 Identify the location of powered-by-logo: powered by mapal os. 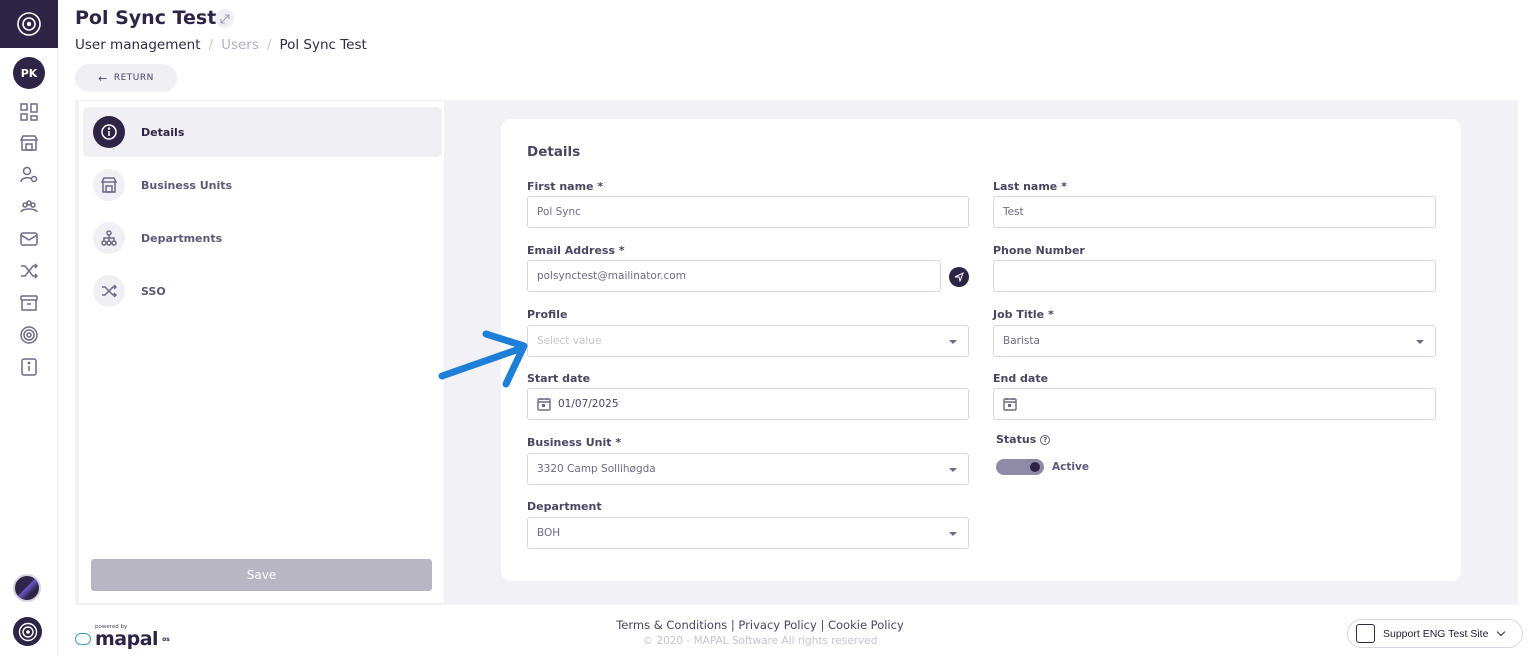
(122, 637).